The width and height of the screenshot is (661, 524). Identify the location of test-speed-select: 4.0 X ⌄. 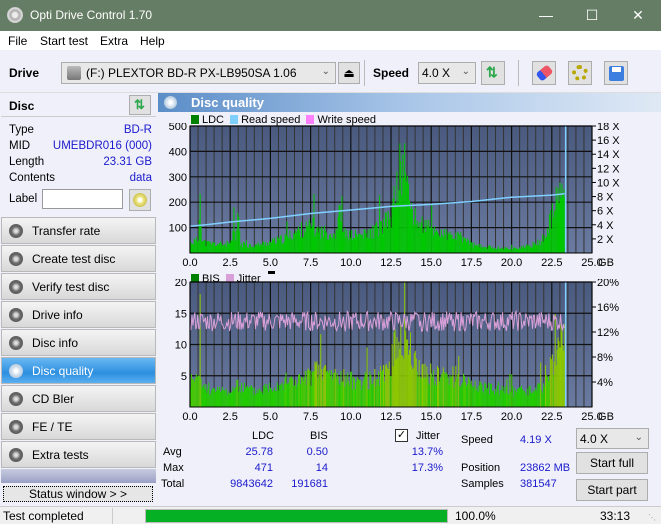
(612, 438).